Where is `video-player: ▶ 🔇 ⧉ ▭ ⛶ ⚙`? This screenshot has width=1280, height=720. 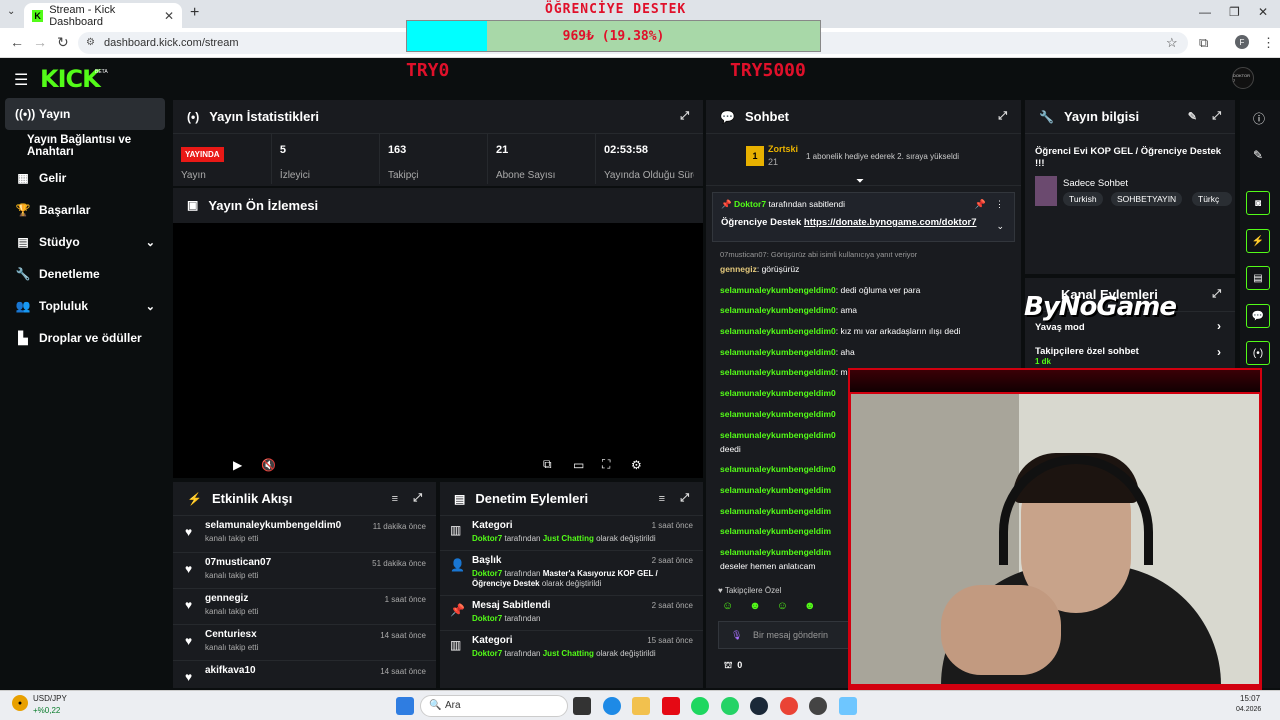 video-player: ▶ 🔇 ⧉ ▭ ⛶ ⚙ is located at coordinates (438, 350).